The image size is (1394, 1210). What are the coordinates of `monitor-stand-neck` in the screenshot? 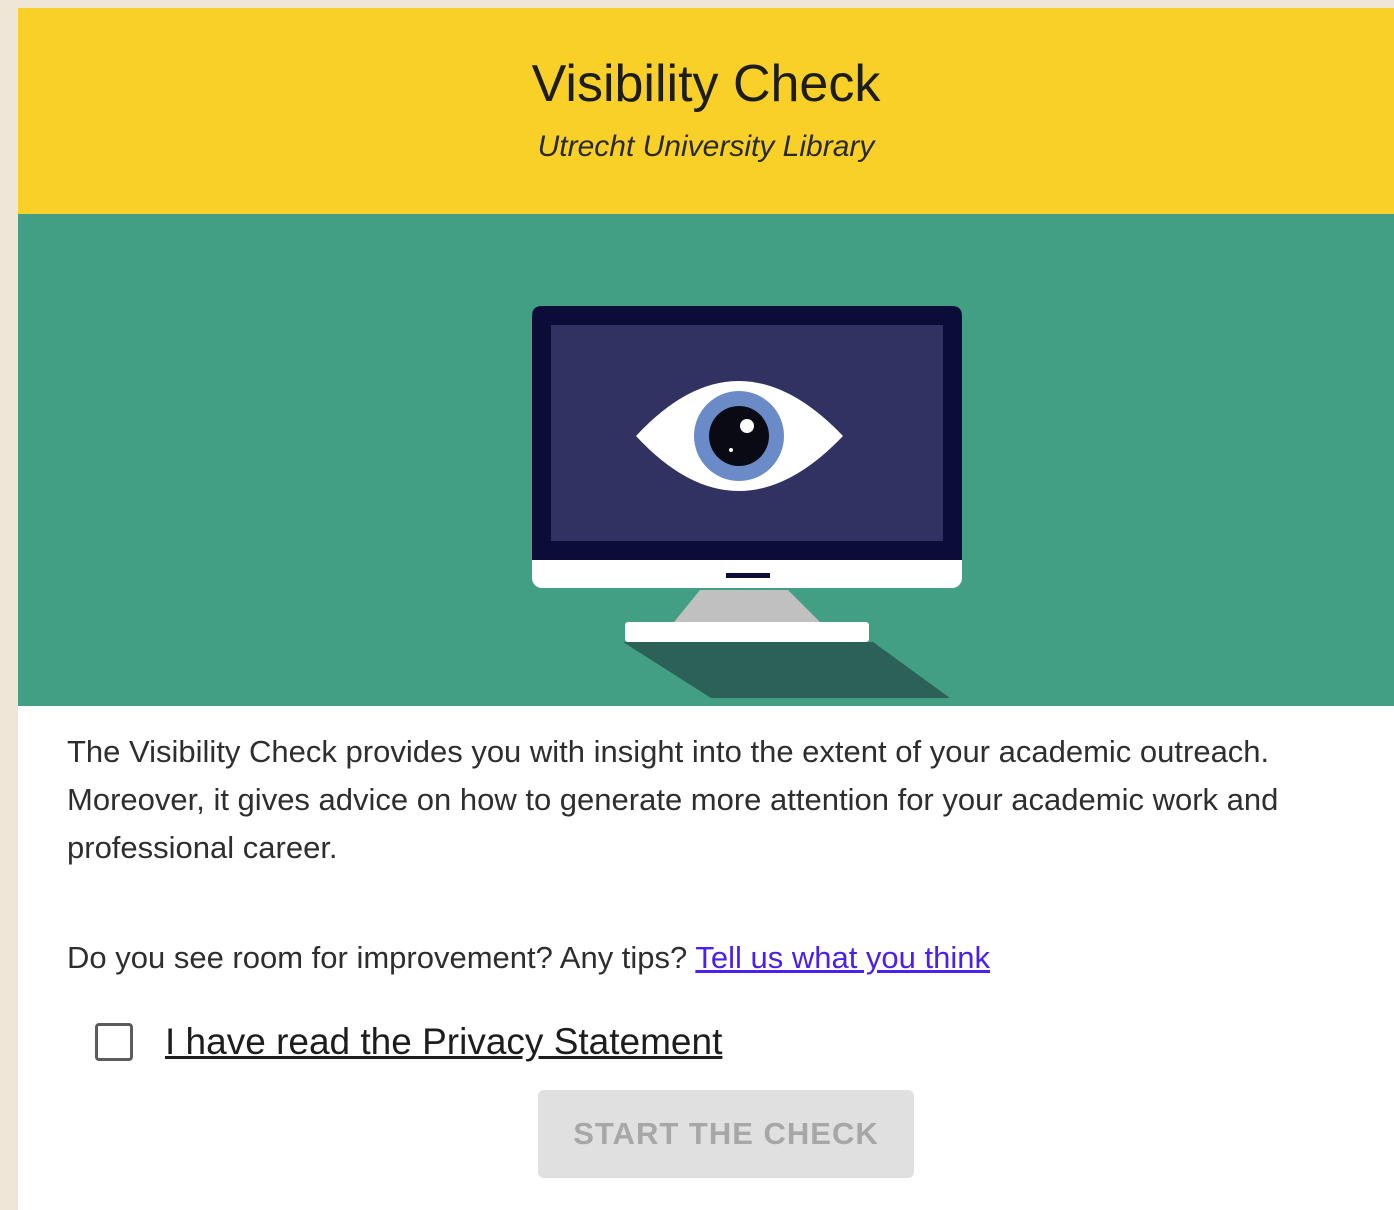 It's located at (747, 606).